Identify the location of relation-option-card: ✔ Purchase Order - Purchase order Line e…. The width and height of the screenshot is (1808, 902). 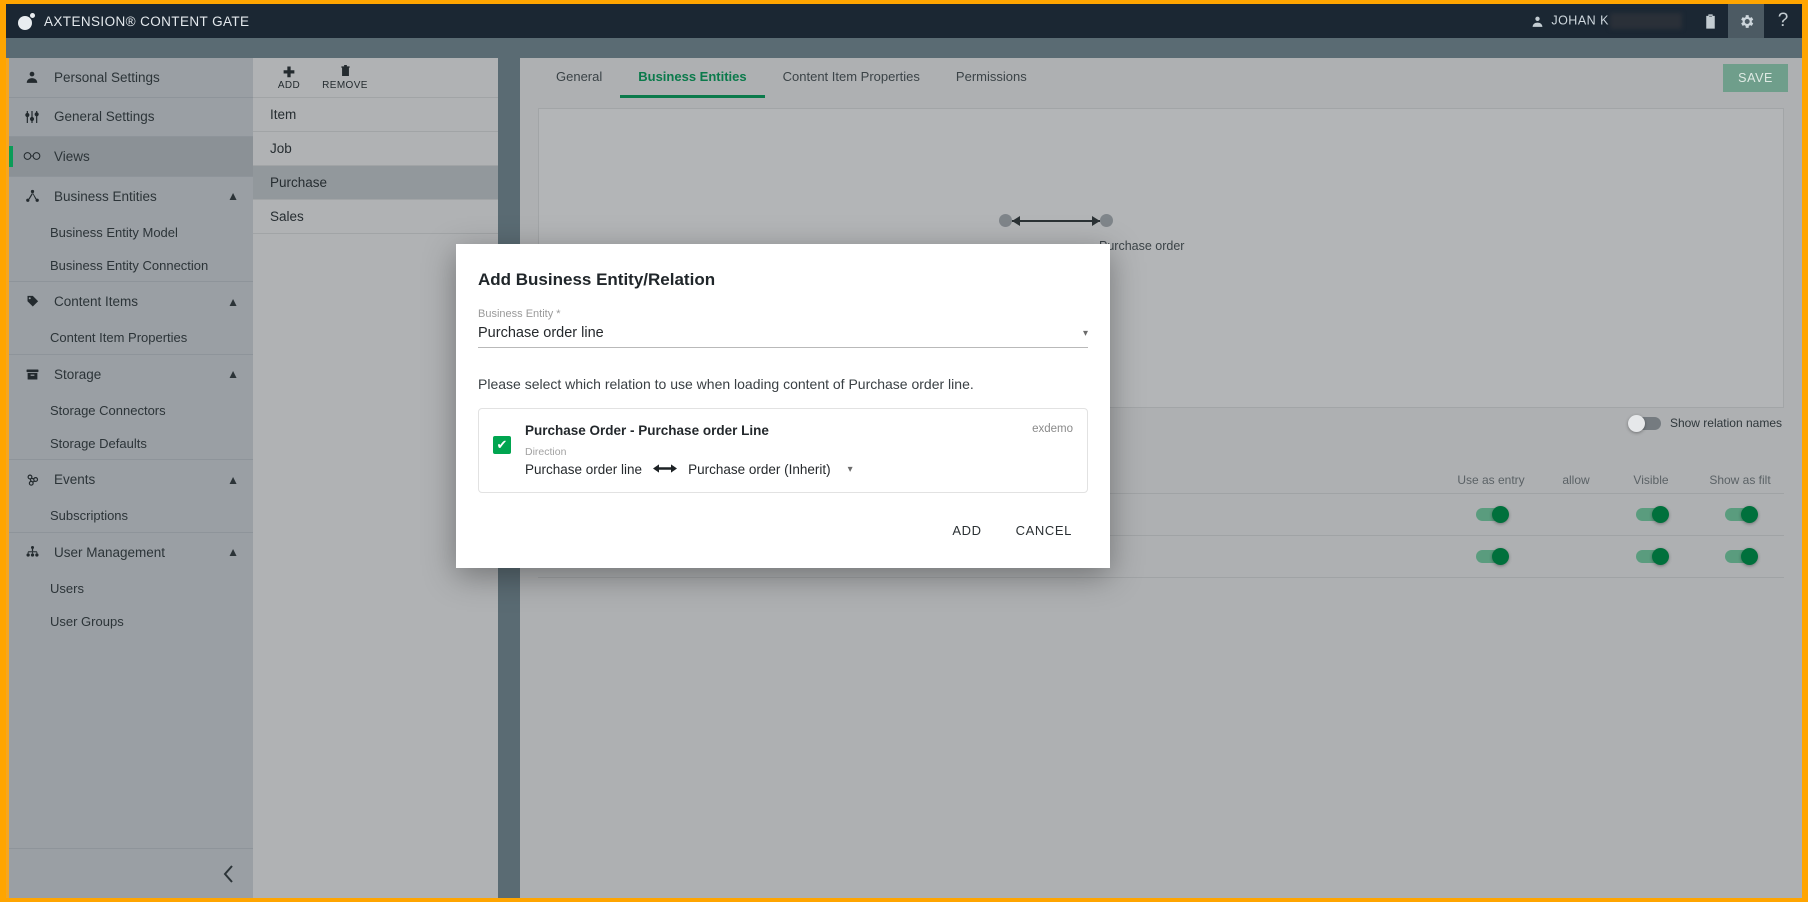
(783, 450).